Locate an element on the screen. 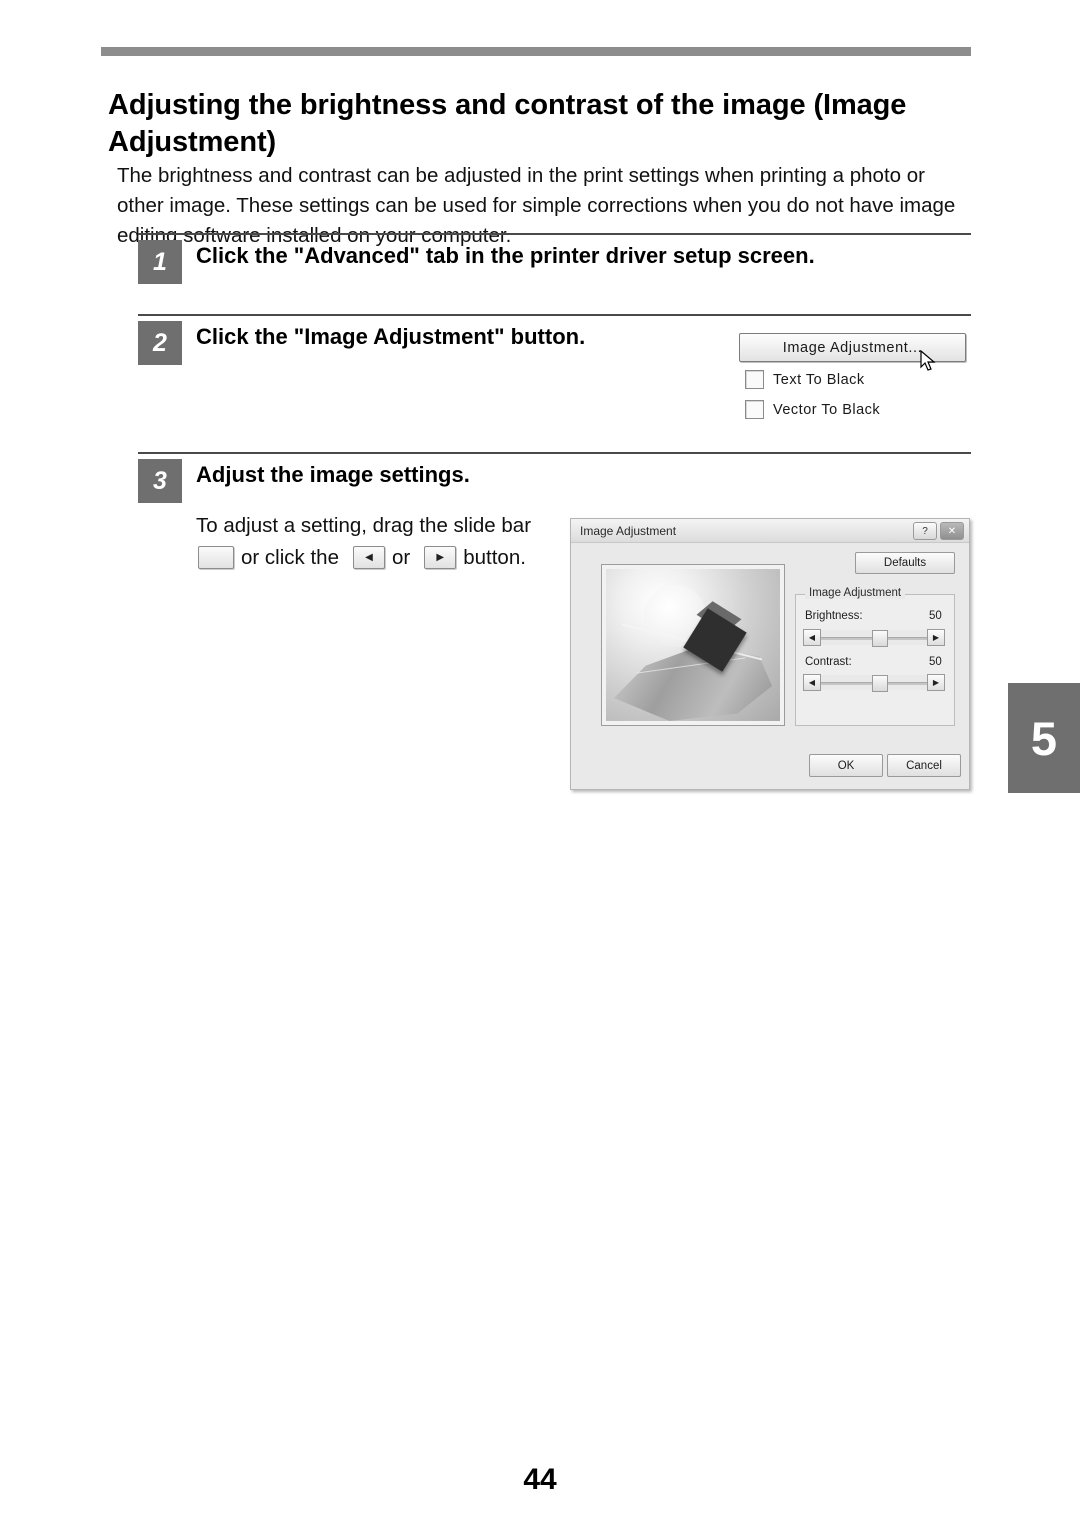  contrast-slider: ◀ ▶ is located at coordinates (874, 682).